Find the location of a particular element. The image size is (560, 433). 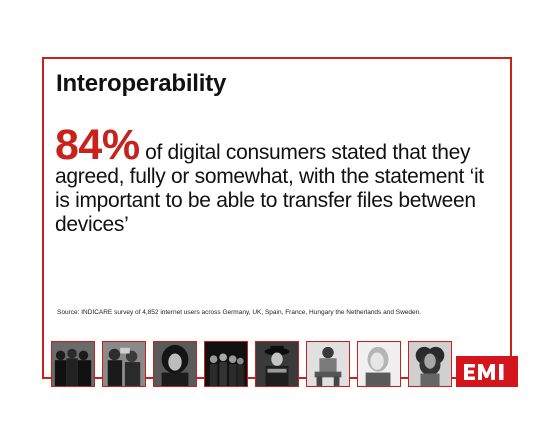

photo-group-performers-image is located at coordinates (124, 364).